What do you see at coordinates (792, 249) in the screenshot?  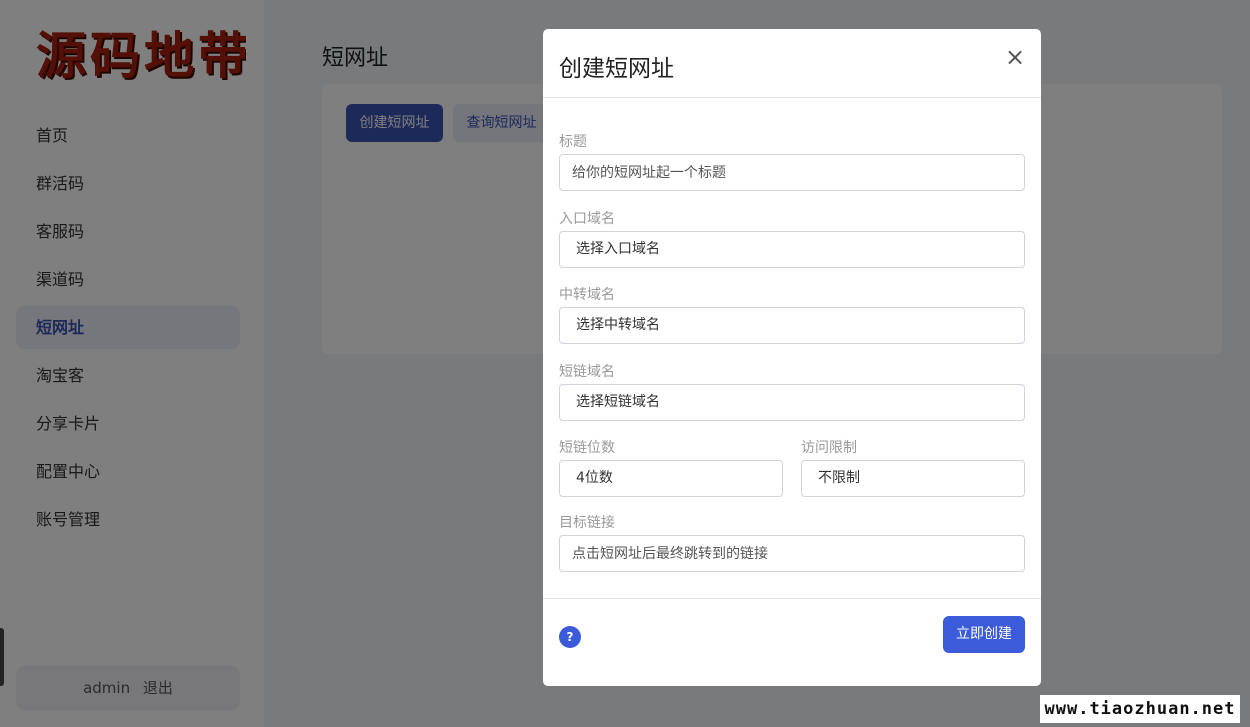 I see `entry-domain-select: 选择入口域名` at bounding box center [792, 249].